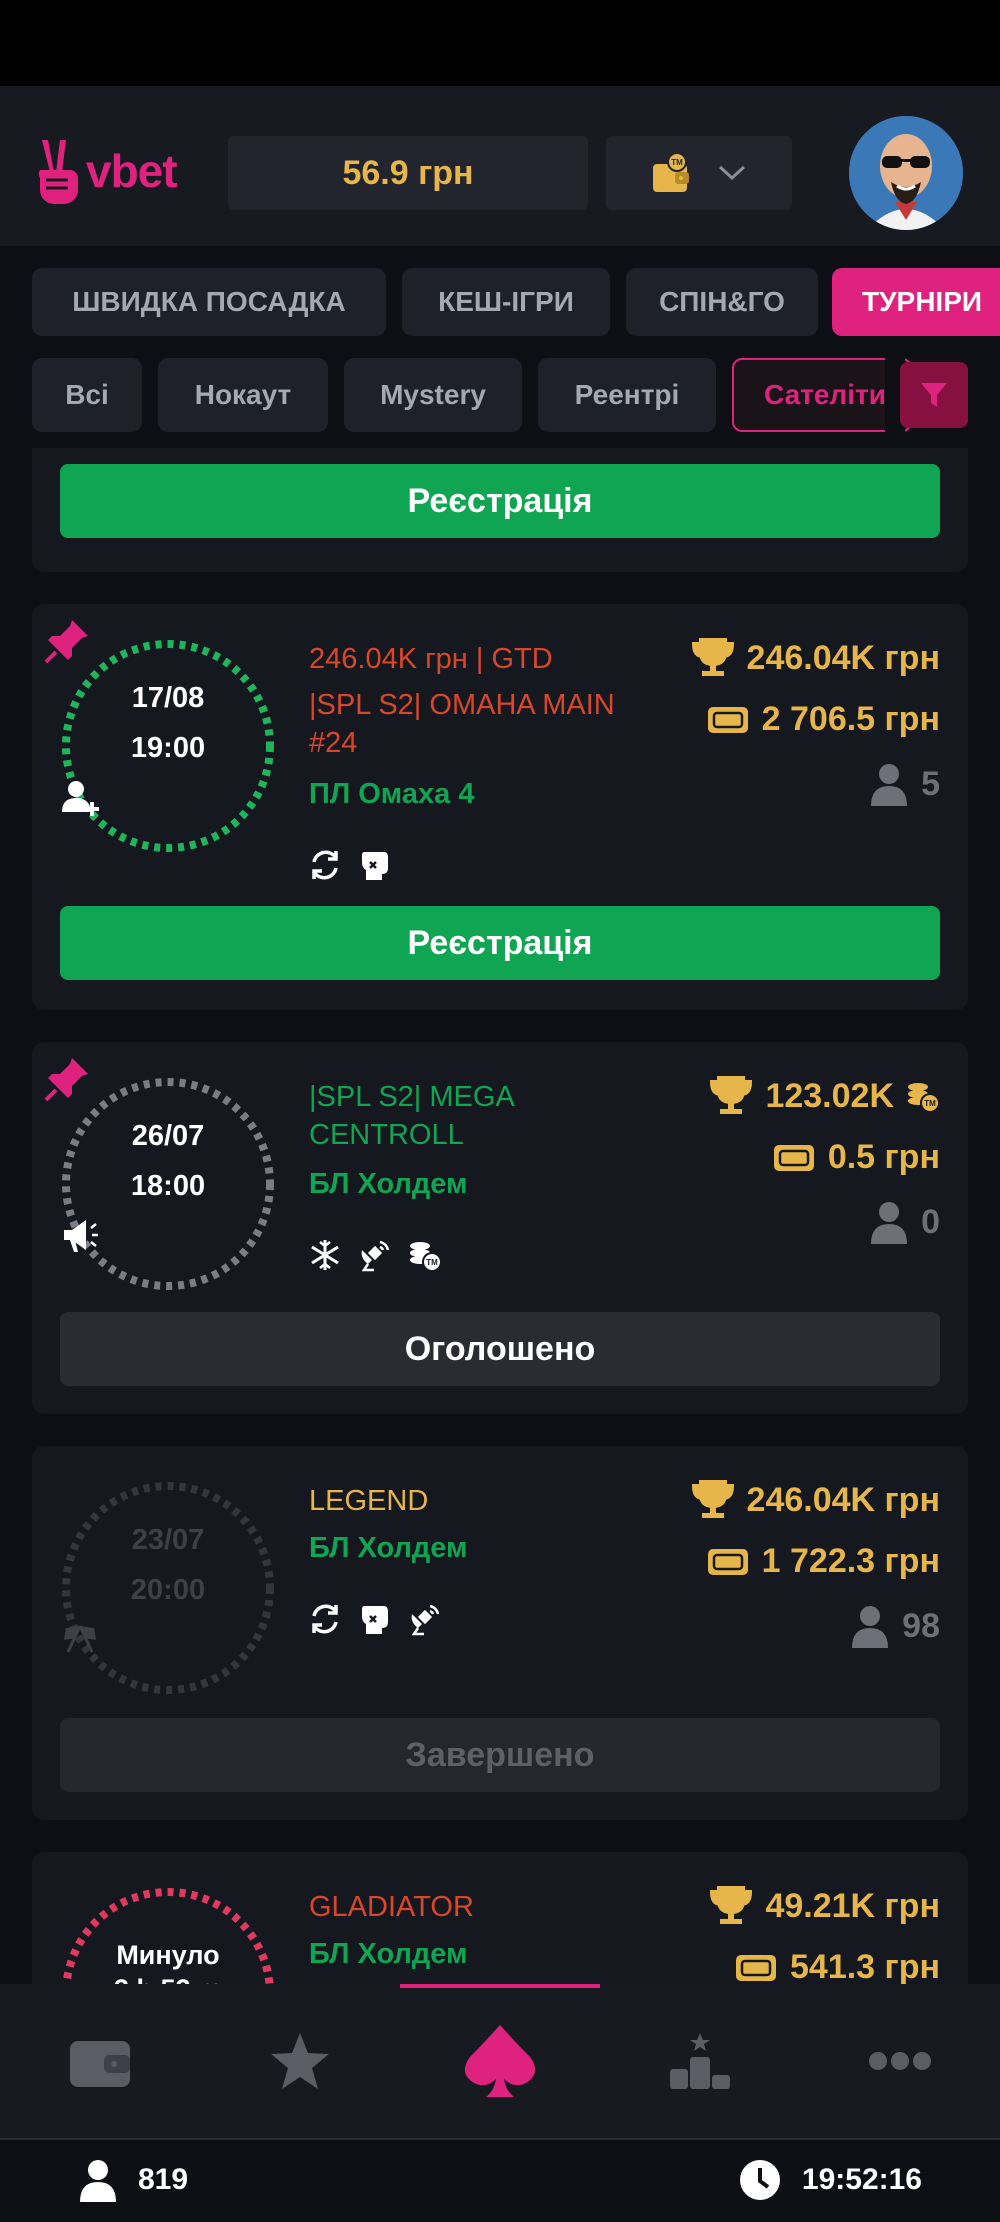  I want to click on start-date: 17/08, so click(168, 698).